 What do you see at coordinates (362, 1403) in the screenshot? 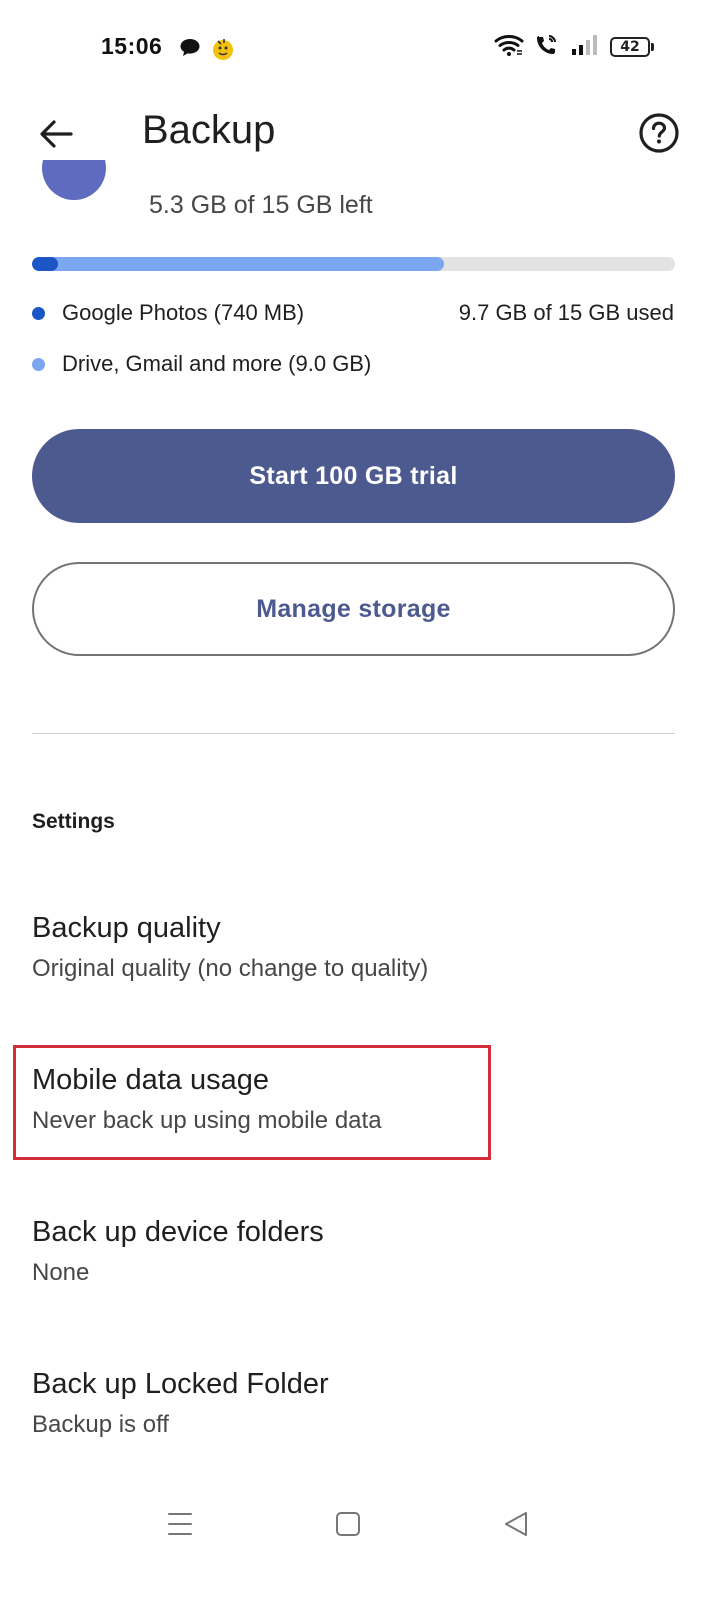
I see `setting-back-up-locked-folder: Back up Locked Folder Backup is off` at bounding box center [362, 1403].